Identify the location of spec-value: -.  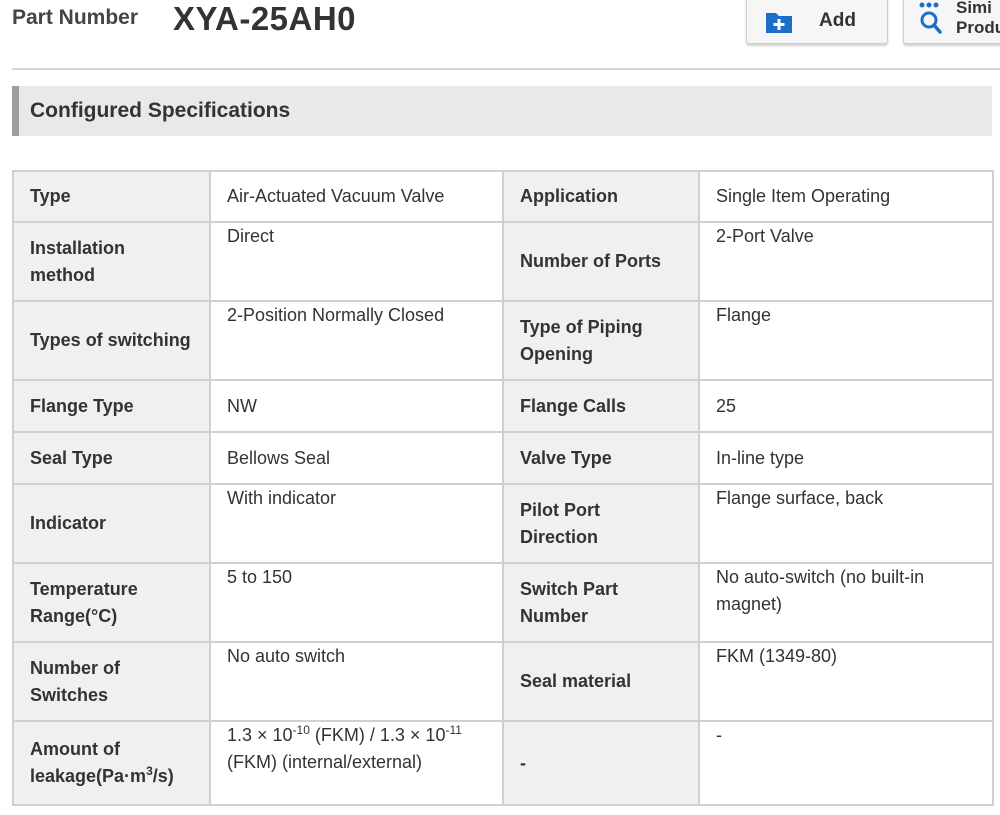
(846, 763).